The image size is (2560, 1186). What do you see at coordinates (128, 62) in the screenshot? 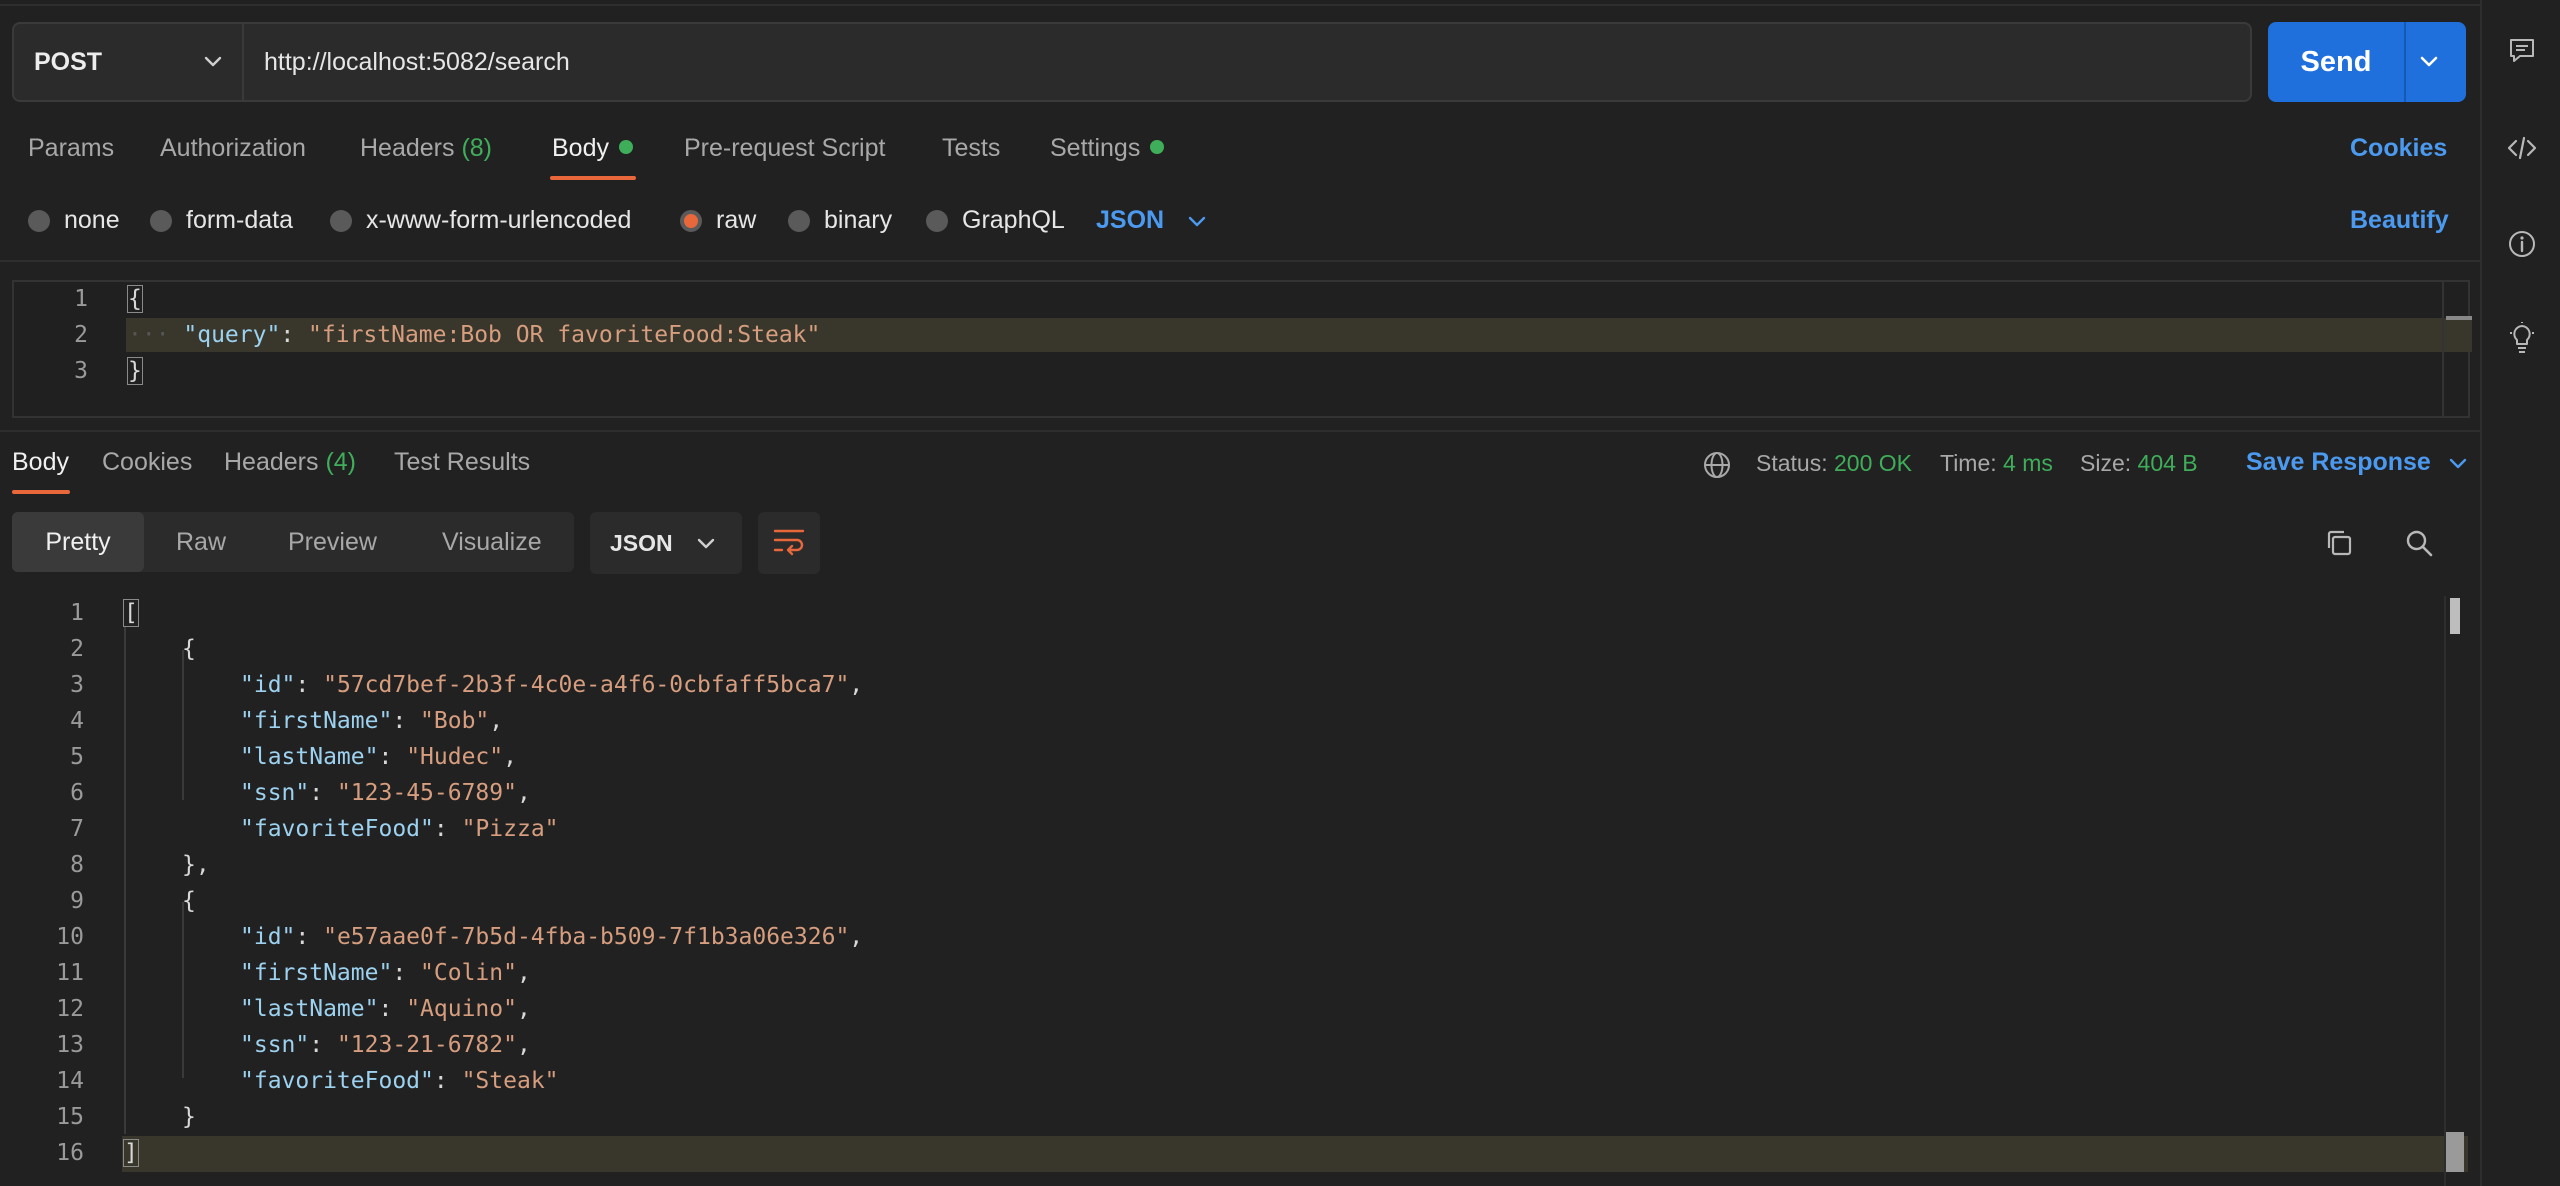
I see `method-select: POST` at bounding box center [128, 62].